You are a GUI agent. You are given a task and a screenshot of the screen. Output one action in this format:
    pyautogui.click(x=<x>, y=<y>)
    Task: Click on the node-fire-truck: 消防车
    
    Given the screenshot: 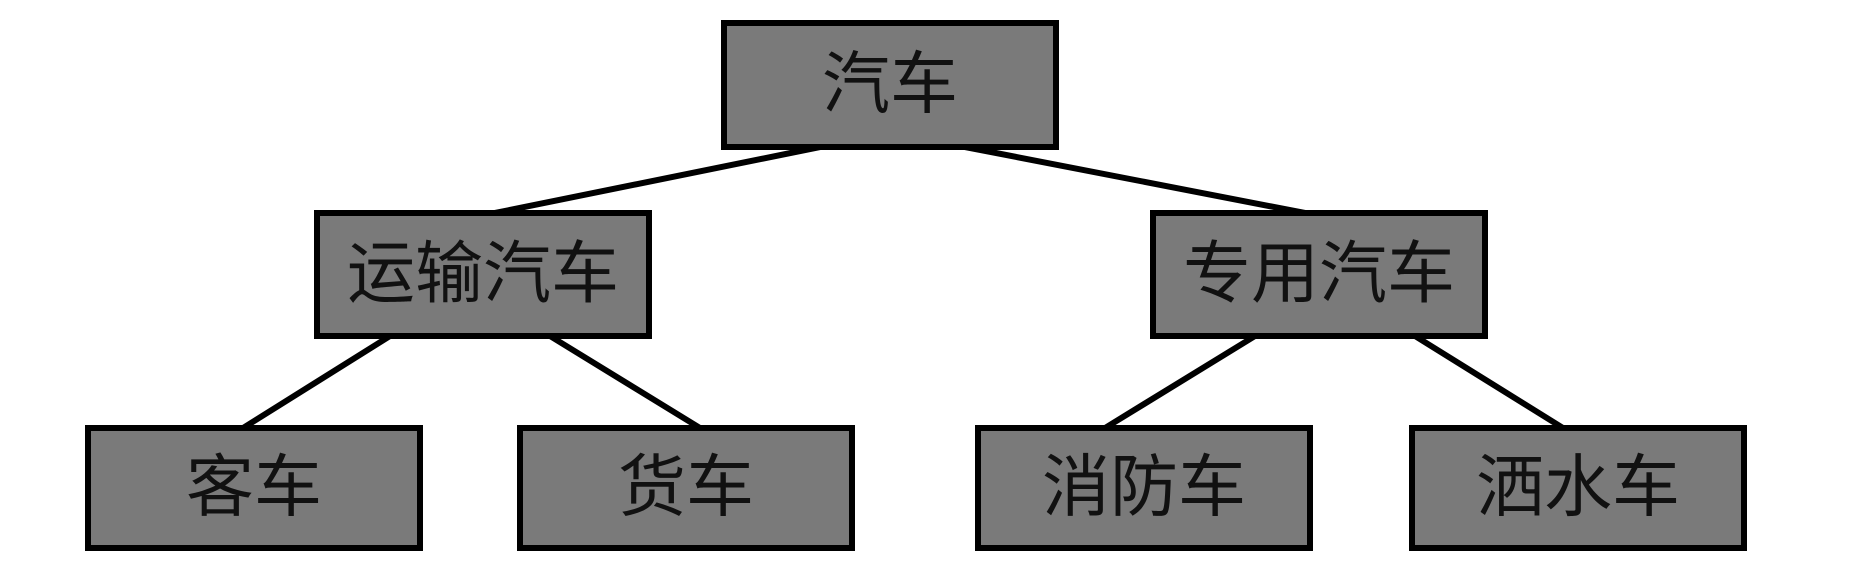 What is the action you would take?
    pyautogui.click(x=1144, y=488)
    